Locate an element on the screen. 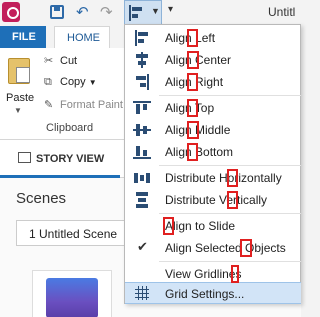 The width and height of the screenshot is (320, 317). menu-item-label: View Gridlines is located at coordinates (203, 274).